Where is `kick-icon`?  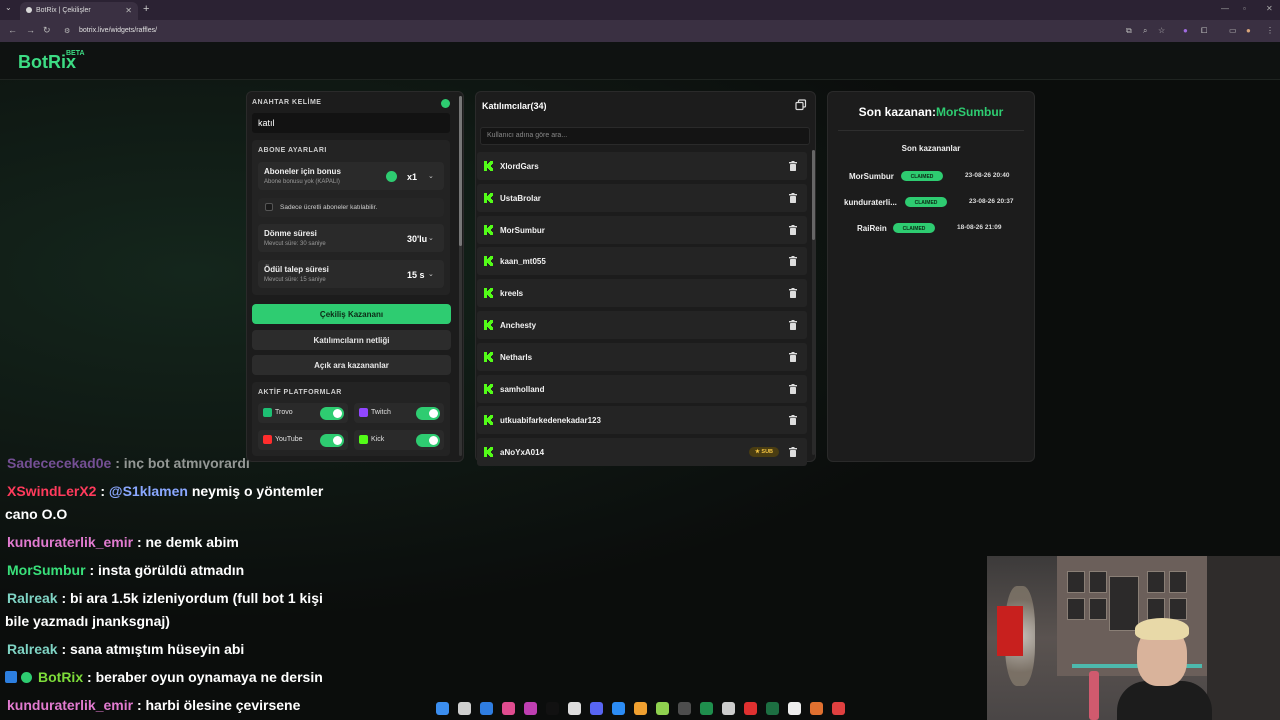
kick-icon is located at coordinates (488, 356).